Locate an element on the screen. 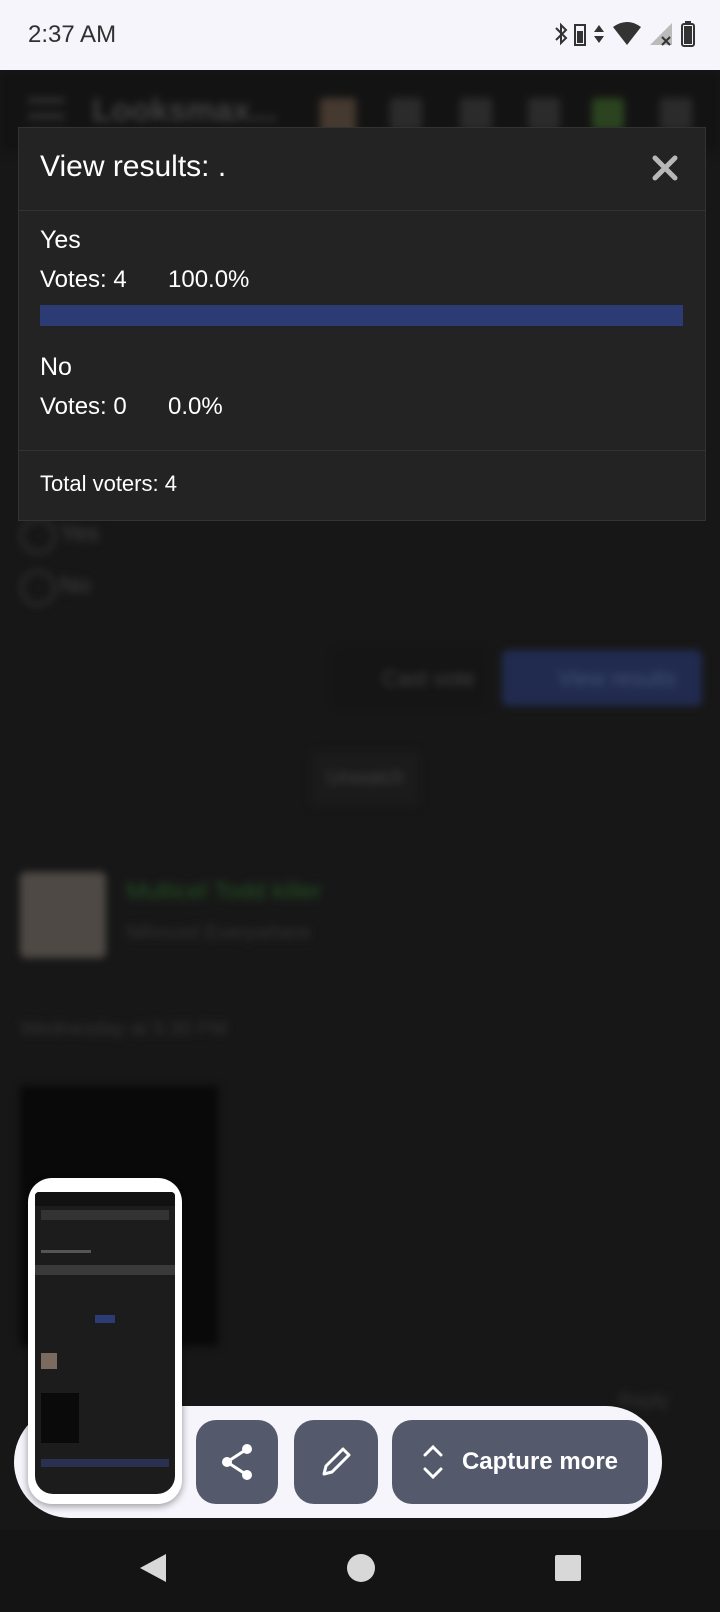 The width and height of the screenshot is (720, 1612). author-avatar is located at coordinates (63, 915).